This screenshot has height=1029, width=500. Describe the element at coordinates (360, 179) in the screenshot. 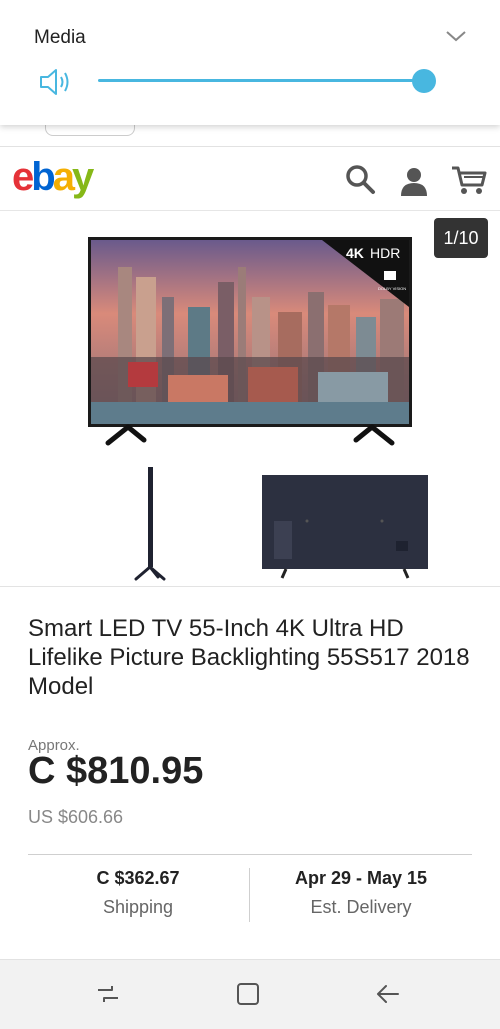

I see `search-icon` at that location.